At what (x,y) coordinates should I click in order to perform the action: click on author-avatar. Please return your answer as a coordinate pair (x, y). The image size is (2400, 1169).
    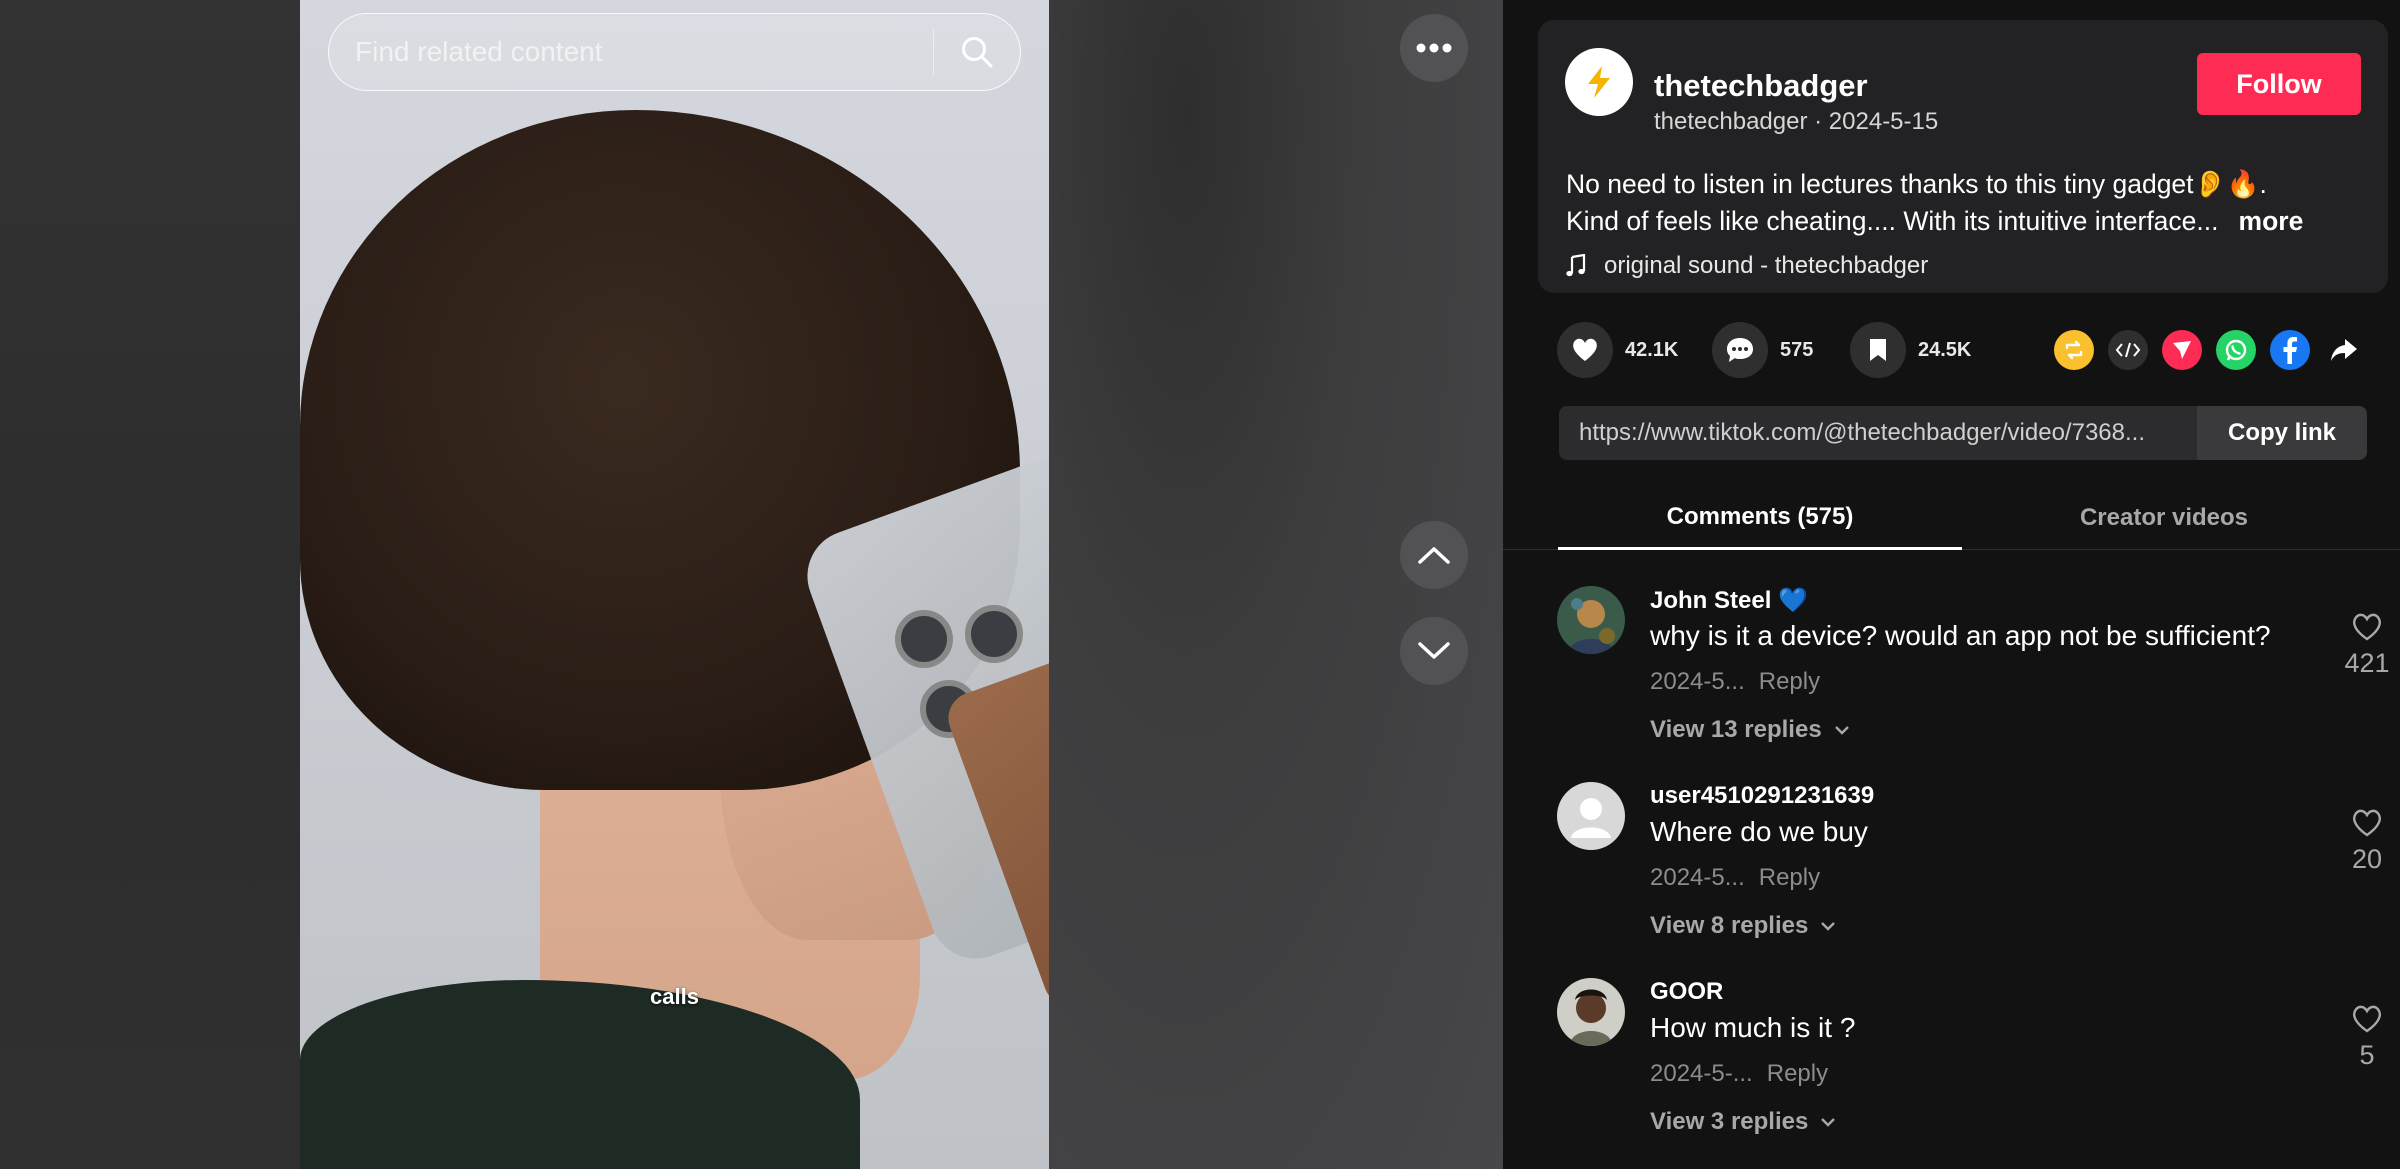
    Looking at the image, I should click on (1599, 82).